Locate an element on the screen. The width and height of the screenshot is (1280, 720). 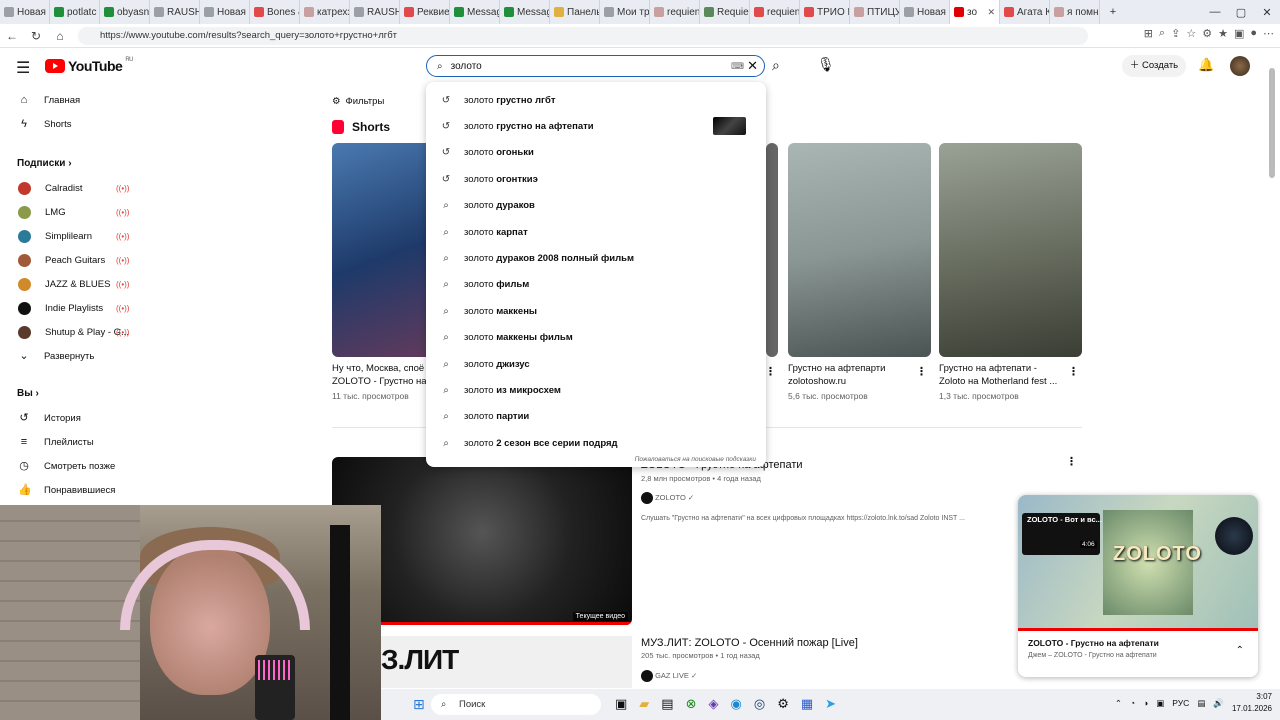
translate-icon: ⊞ is located at coordinates (1148, 33).